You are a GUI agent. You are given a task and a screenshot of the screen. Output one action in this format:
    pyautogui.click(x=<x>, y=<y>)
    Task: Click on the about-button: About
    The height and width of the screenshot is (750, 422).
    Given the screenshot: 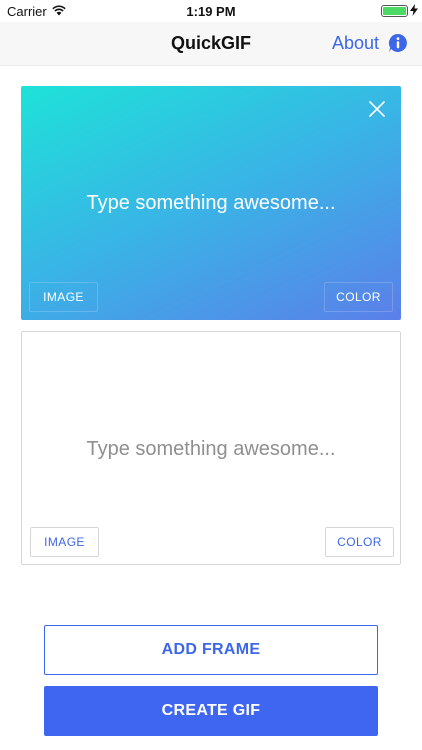 What is the action you would take?
    pyautogui.click(x=355, y=43)
    